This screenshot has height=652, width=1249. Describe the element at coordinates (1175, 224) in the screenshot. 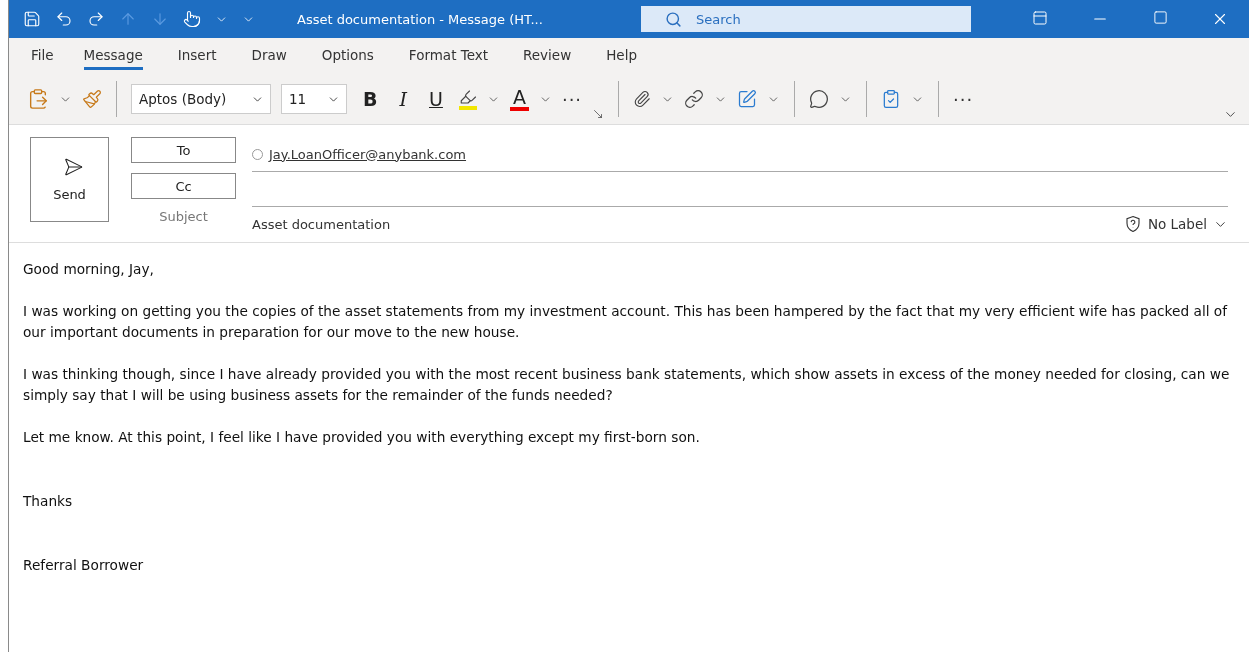

I see `sensitivity-button: No Label` at that location.